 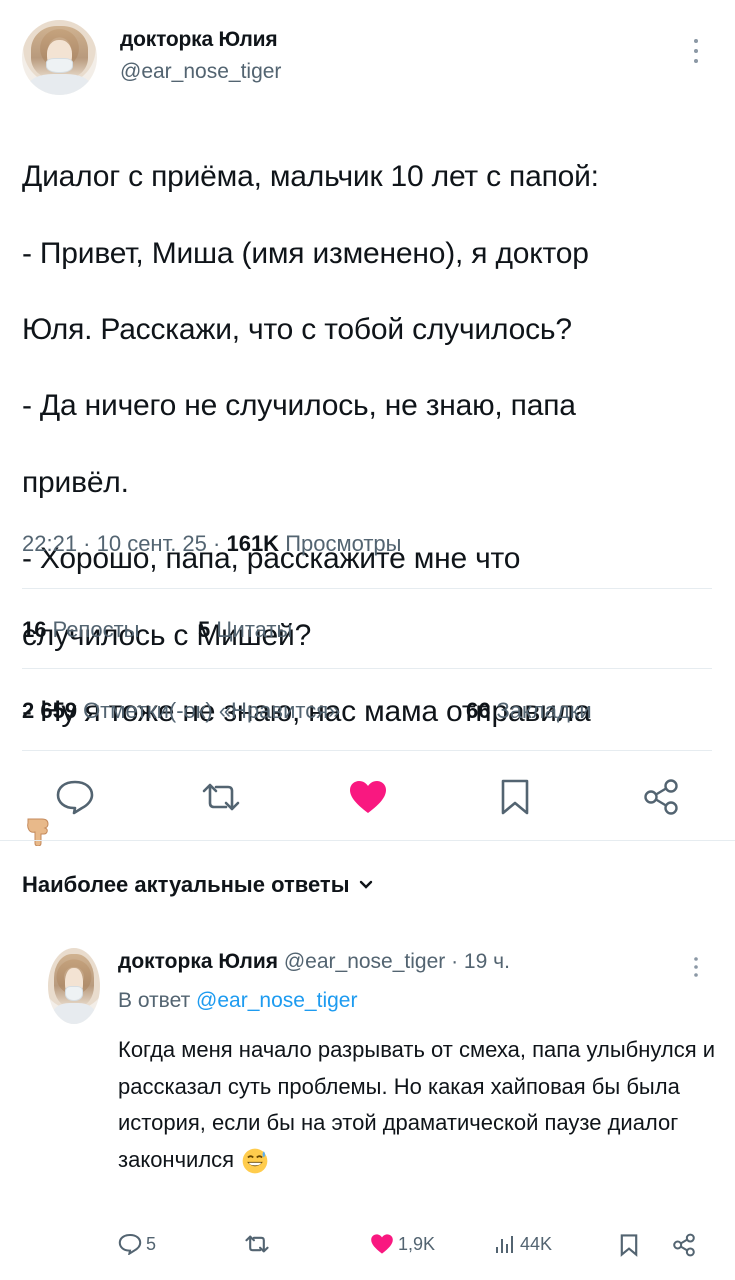 I want to click on reposts-label: Репосты, so click(x=96, y=629).